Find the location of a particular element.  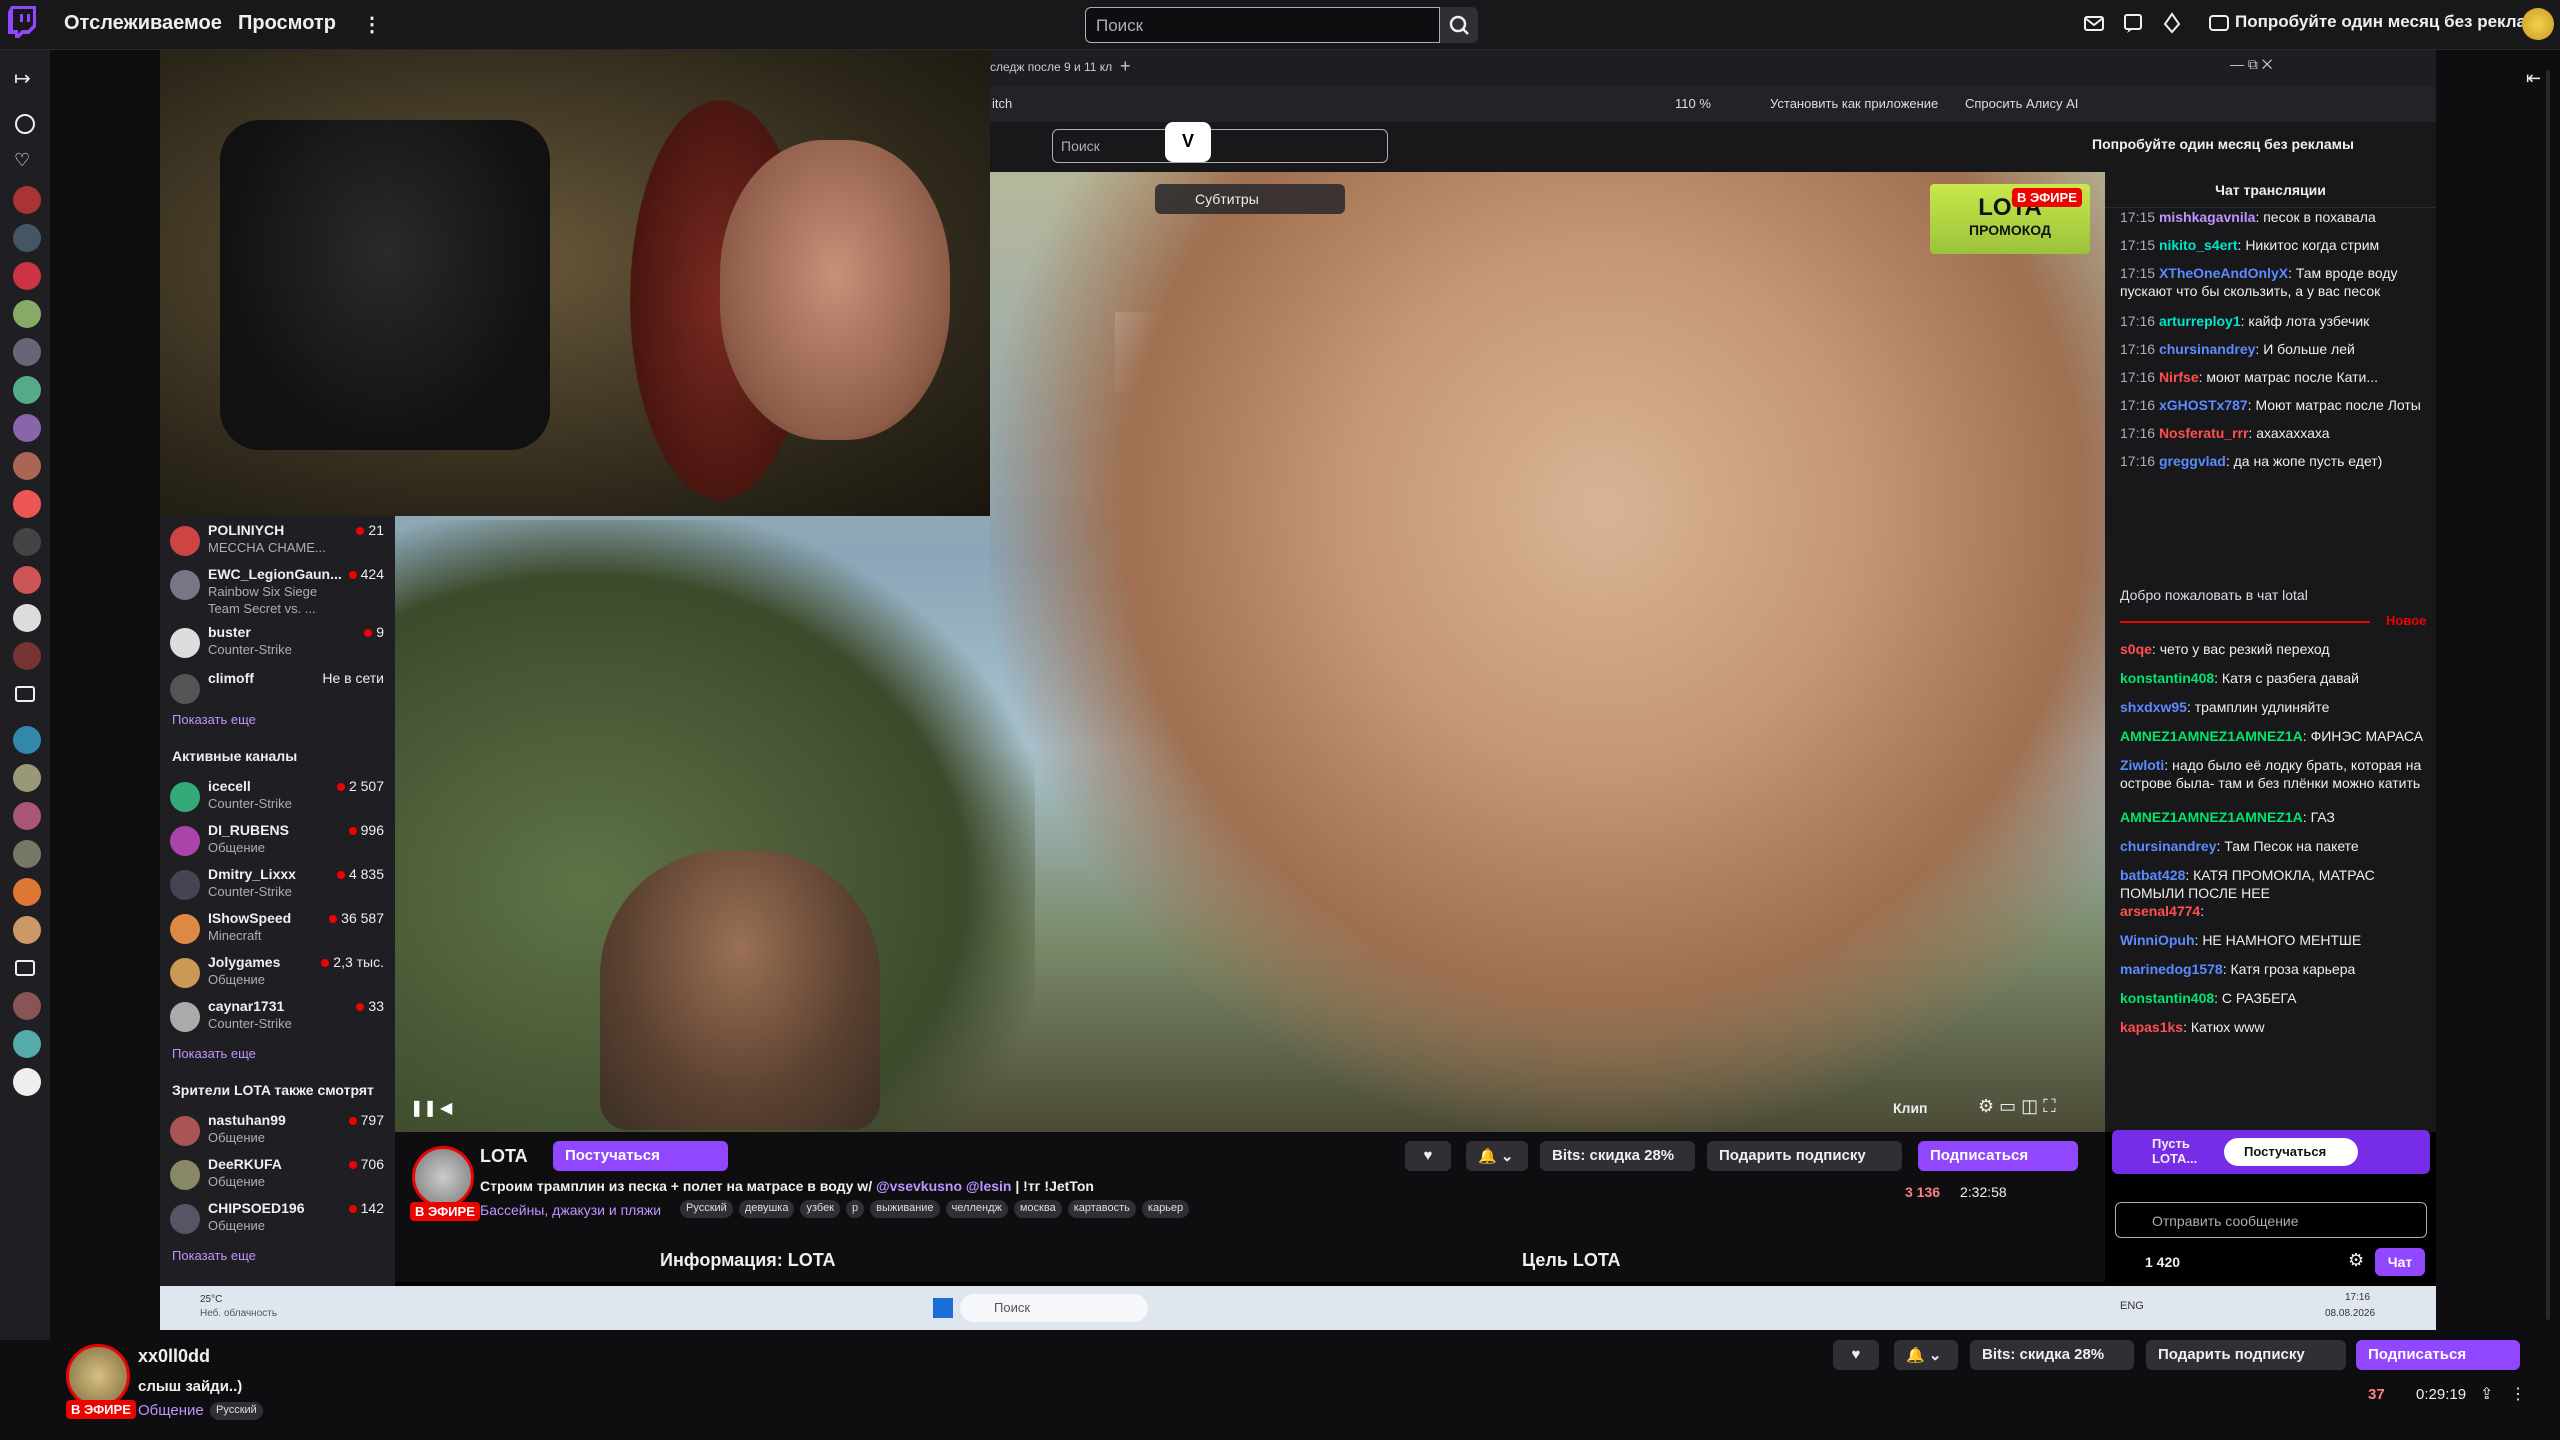

chat-username: konstantin408 is located at coordinates (2167, 998).